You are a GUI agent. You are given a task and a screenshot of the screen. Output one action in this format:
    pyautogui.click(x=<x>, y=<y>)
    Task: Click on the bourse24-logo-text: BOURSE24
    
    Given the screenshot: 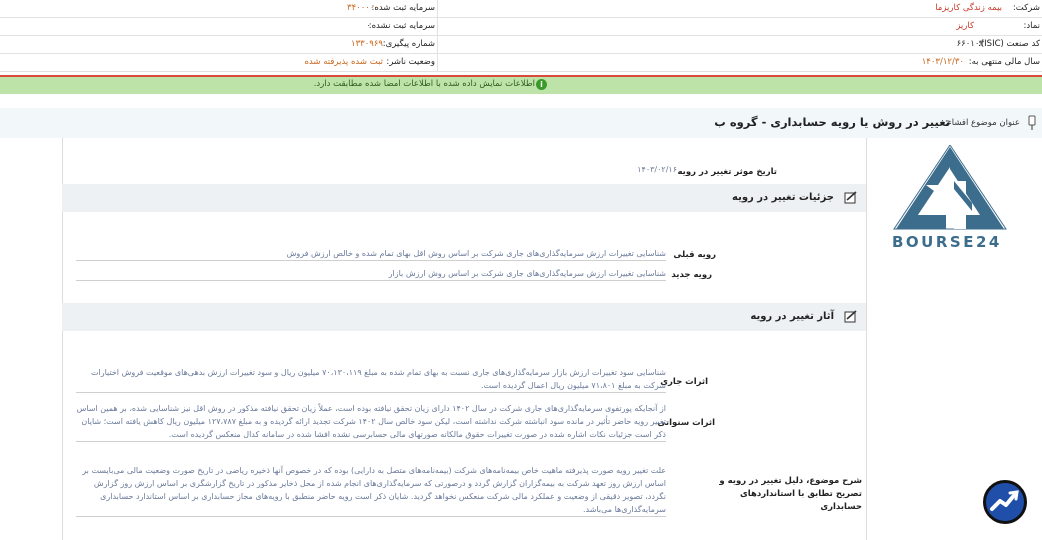 What is the action you would take?
    pyautogui.click(x=947, y=242)
    